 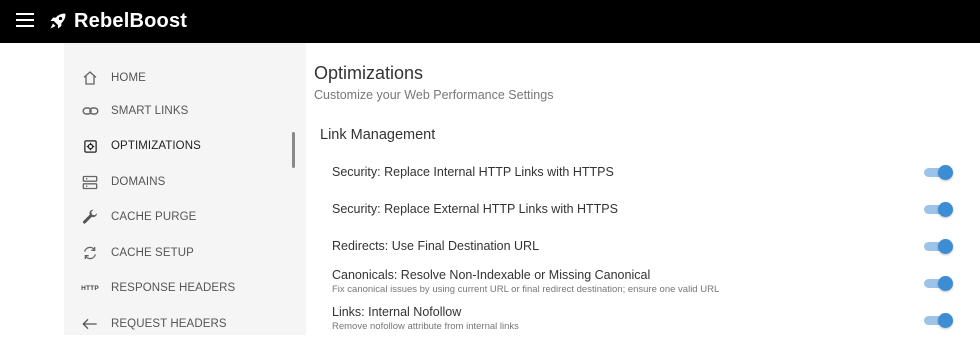 I want to click on server-icon, so click(x=90, y=182).